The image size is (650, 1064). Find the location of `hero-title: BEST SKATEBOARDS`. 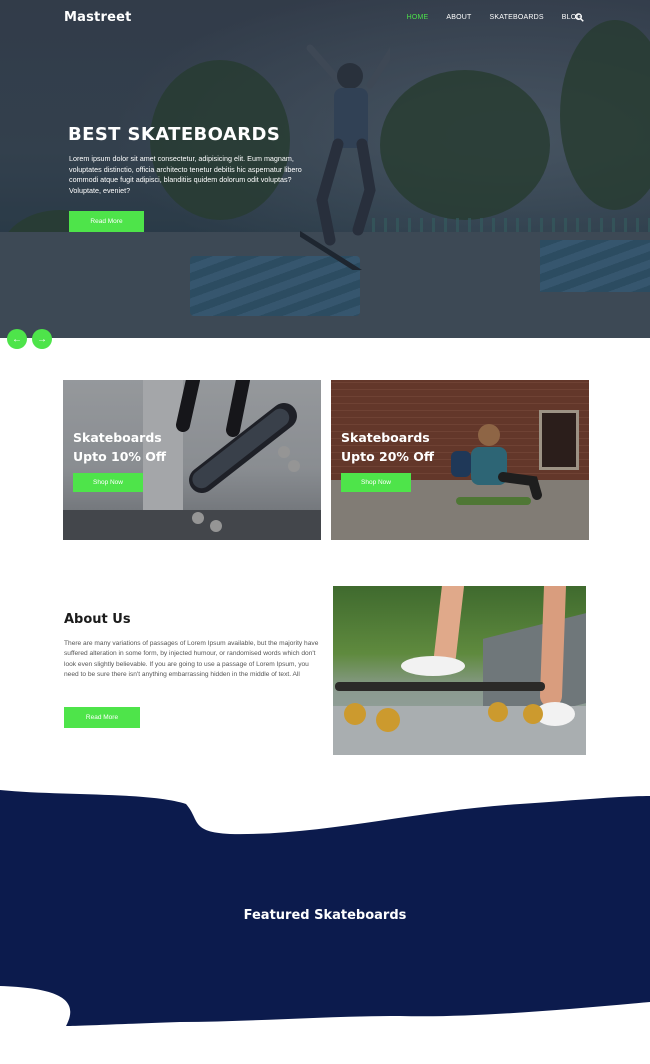

hero-title: BEST SKATEBOARDS is located at coordinates (174, 134).